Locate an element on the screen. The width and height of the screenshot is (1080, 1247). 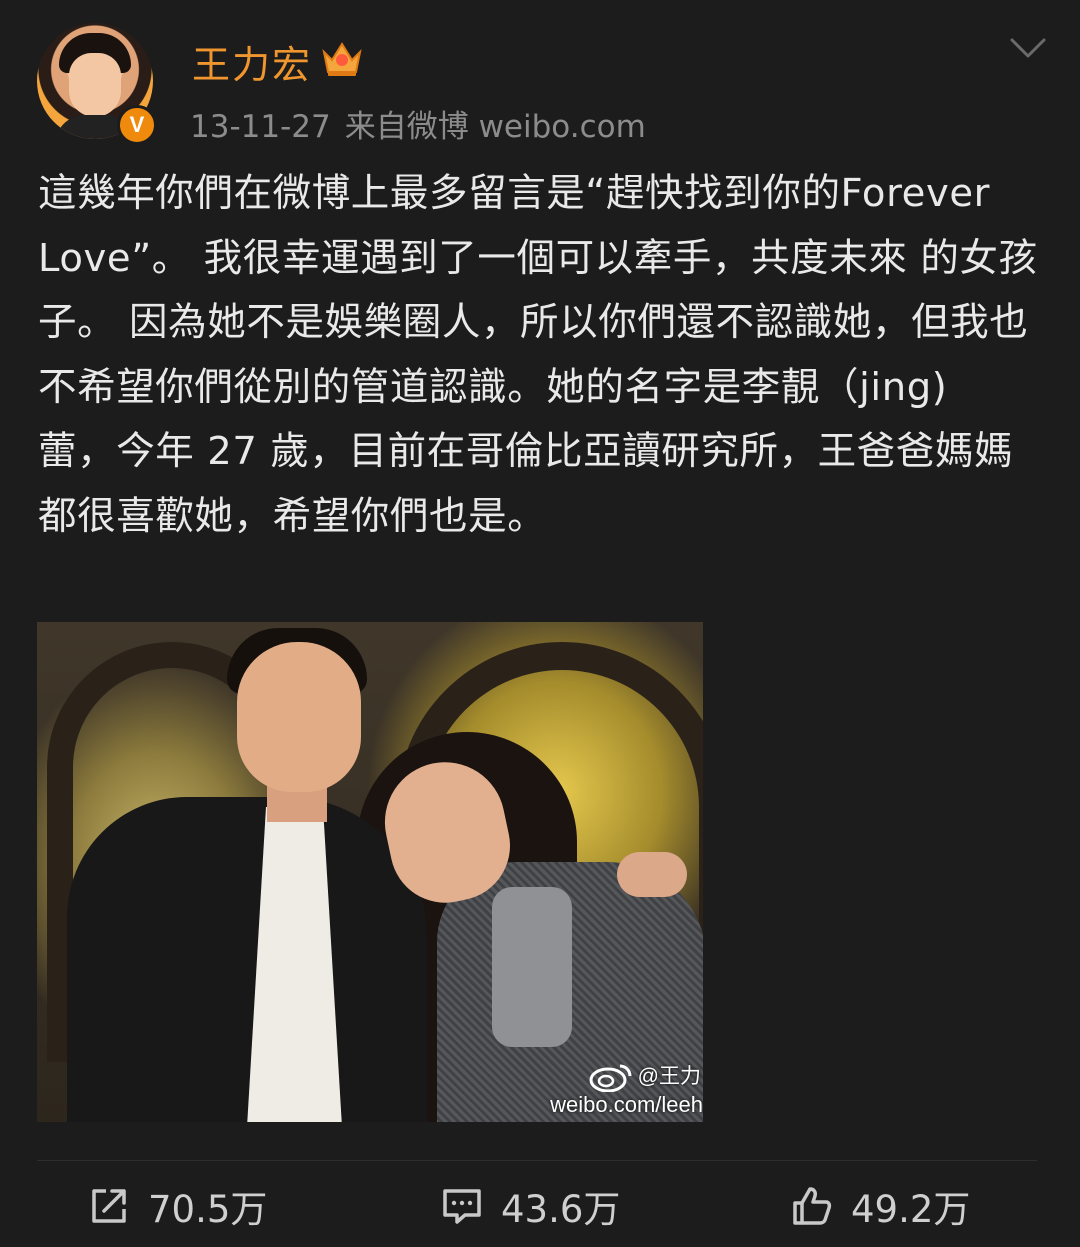
avatar-face is located at coordinates (95, 85).